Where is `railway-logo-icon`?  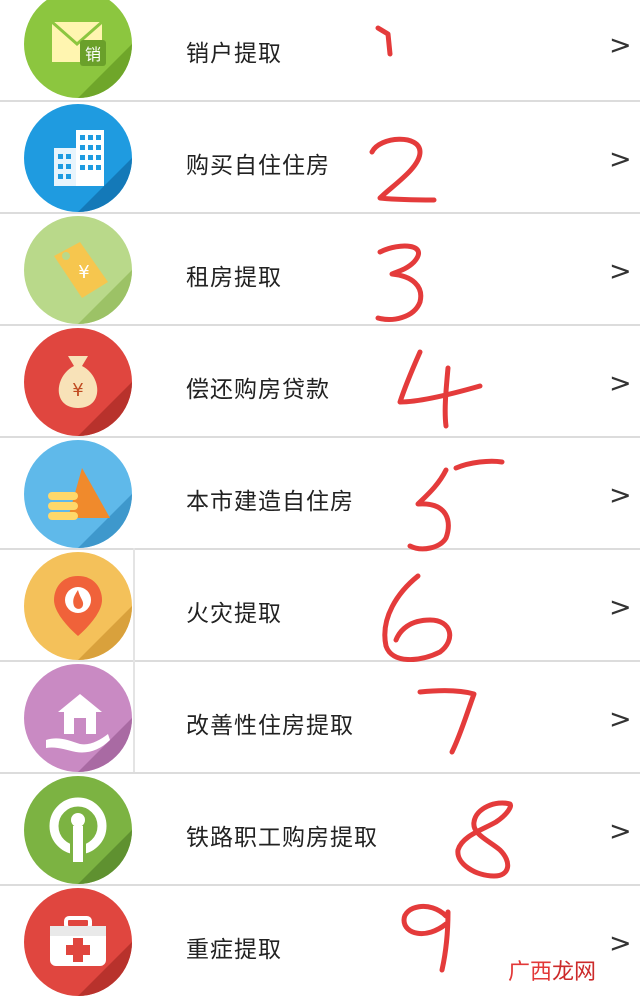
railway-logo-icon is located at coordinates (78, 830).